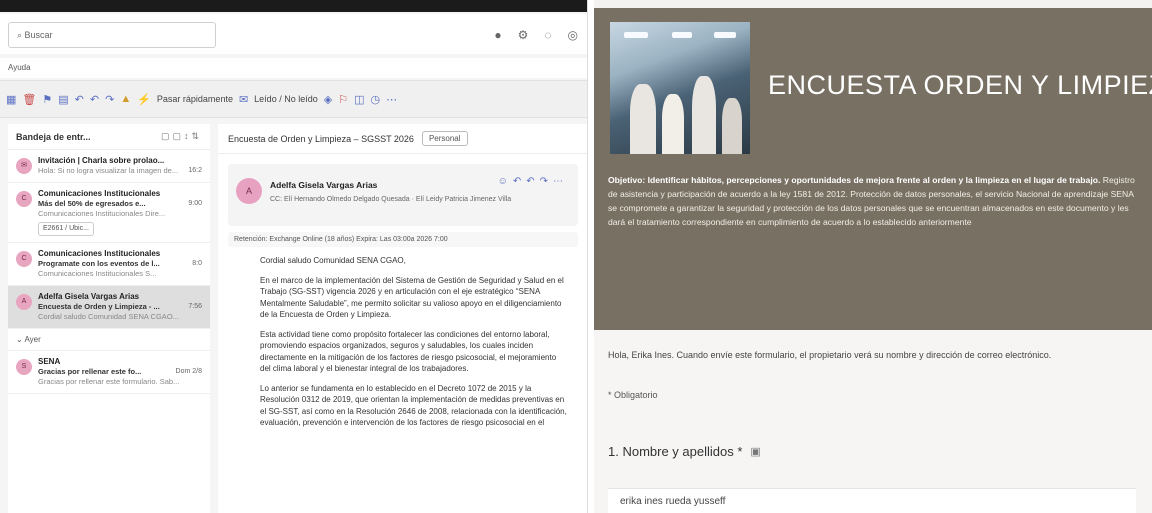  I want to click on item-date: 9:00, so click(195, 203).